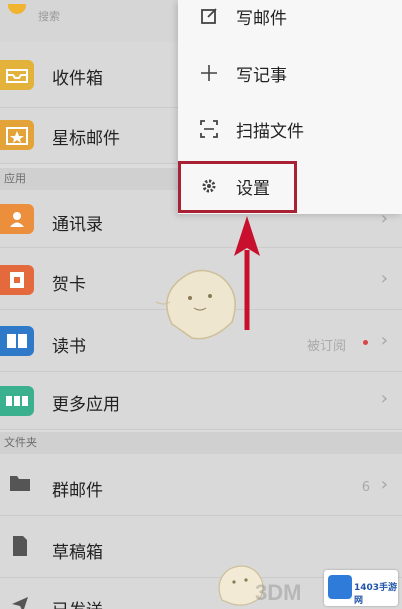  I want to click on greeting-card-label: 贺卡, so click(69, 285).